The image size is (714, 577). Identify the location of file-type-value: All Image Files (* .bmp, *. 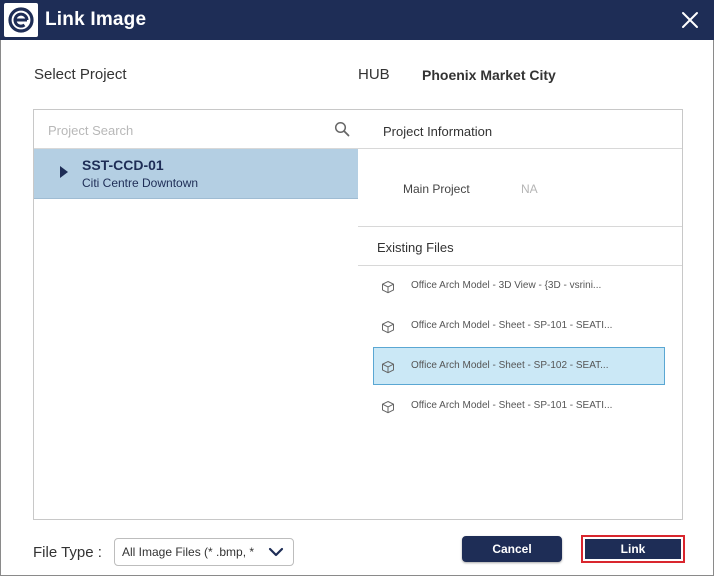
(188, 552).